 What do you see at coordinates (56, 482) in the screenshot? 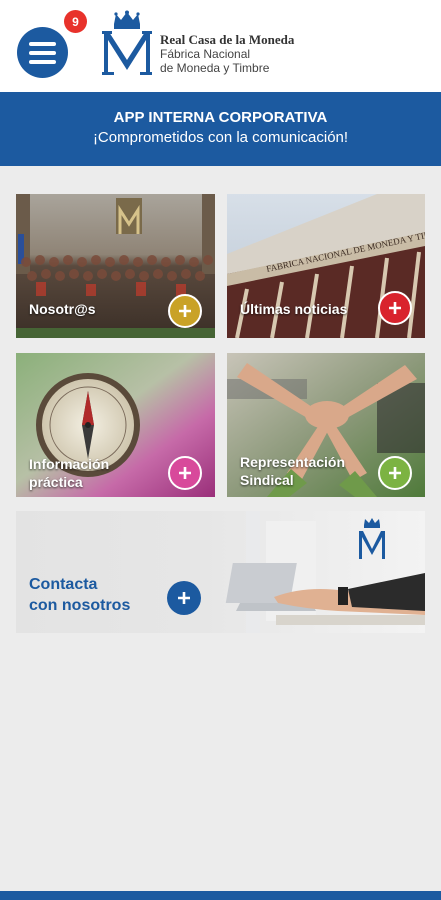
I see `tile-info-label-line2: práctica` at bounding box center [56, 482].